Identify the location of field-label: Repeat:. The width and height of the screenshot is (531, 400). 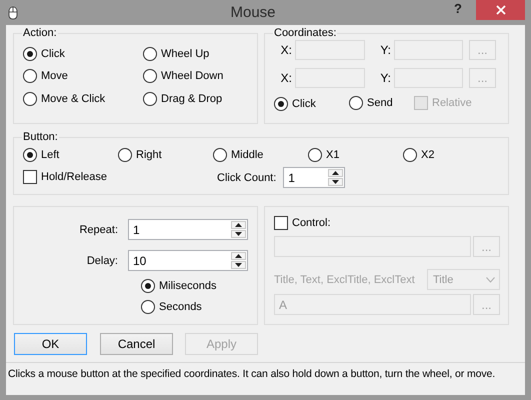
(98, 230).